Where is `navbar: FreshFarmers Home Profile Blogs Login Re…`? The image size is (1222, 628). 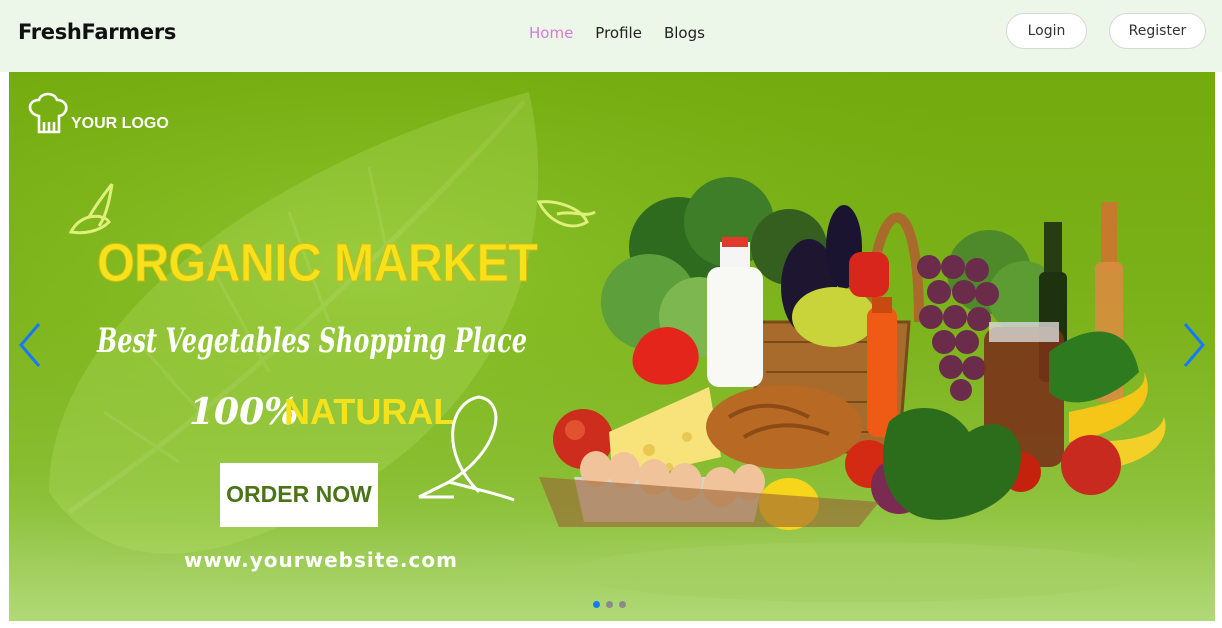 navbar: FreshFarmers Home Profile Blogs Login Re… is located at coordinates (611, 36).